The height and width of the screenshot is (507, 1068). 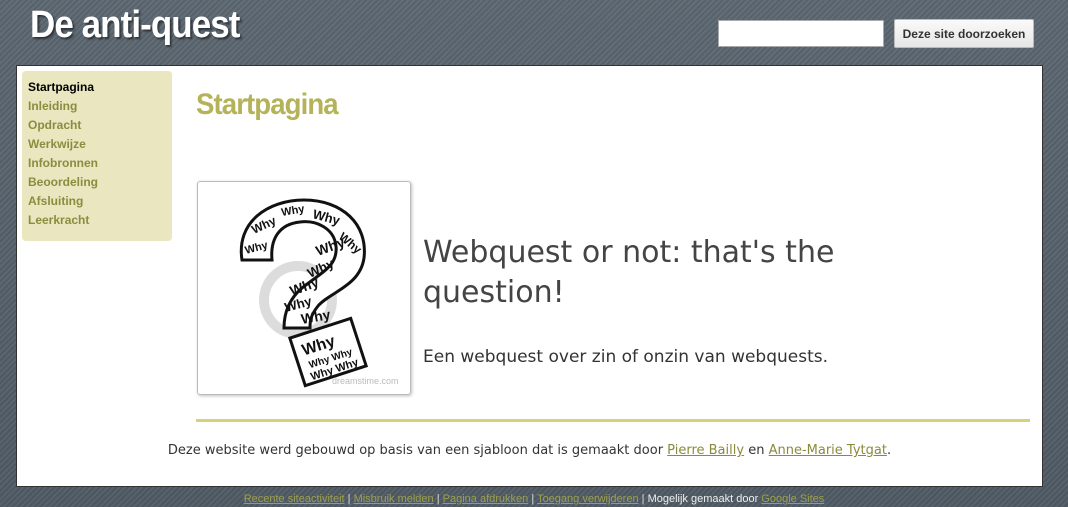 I want to click on page-title: Startpagina, so click(x=267, y=104).